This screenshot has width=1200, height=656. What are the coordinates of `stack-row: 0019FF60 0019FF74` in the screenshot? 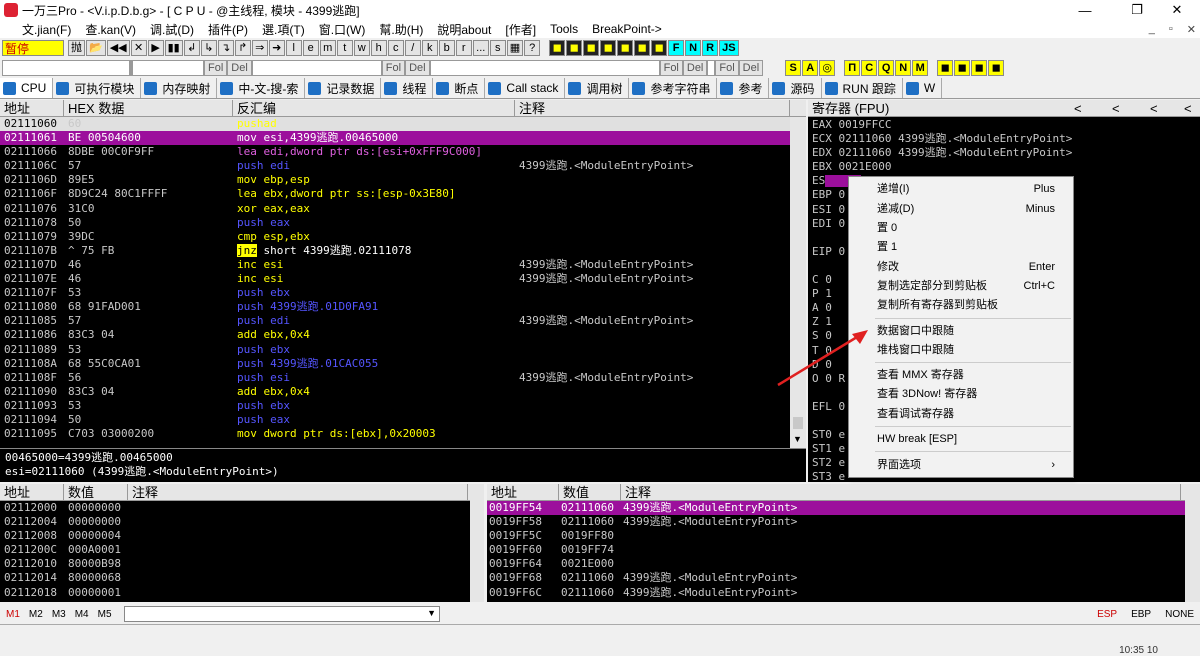 It's located at (843, 550).